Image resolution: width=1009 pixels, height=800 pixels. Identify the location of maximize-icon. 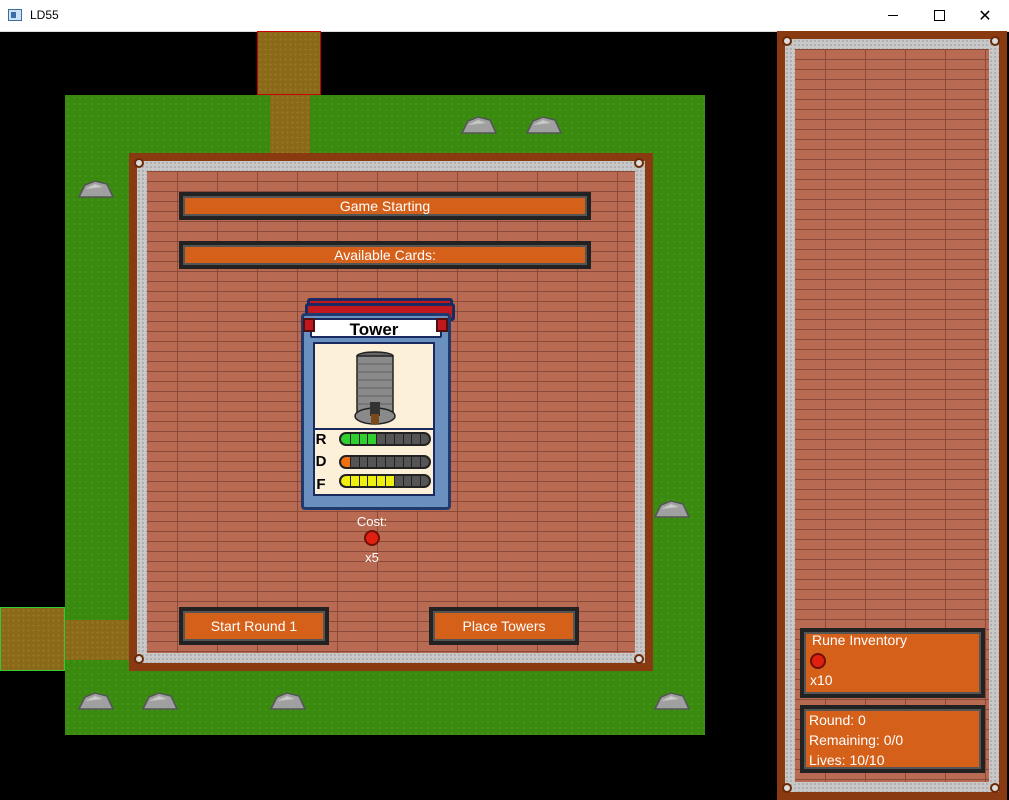
(939, 15).